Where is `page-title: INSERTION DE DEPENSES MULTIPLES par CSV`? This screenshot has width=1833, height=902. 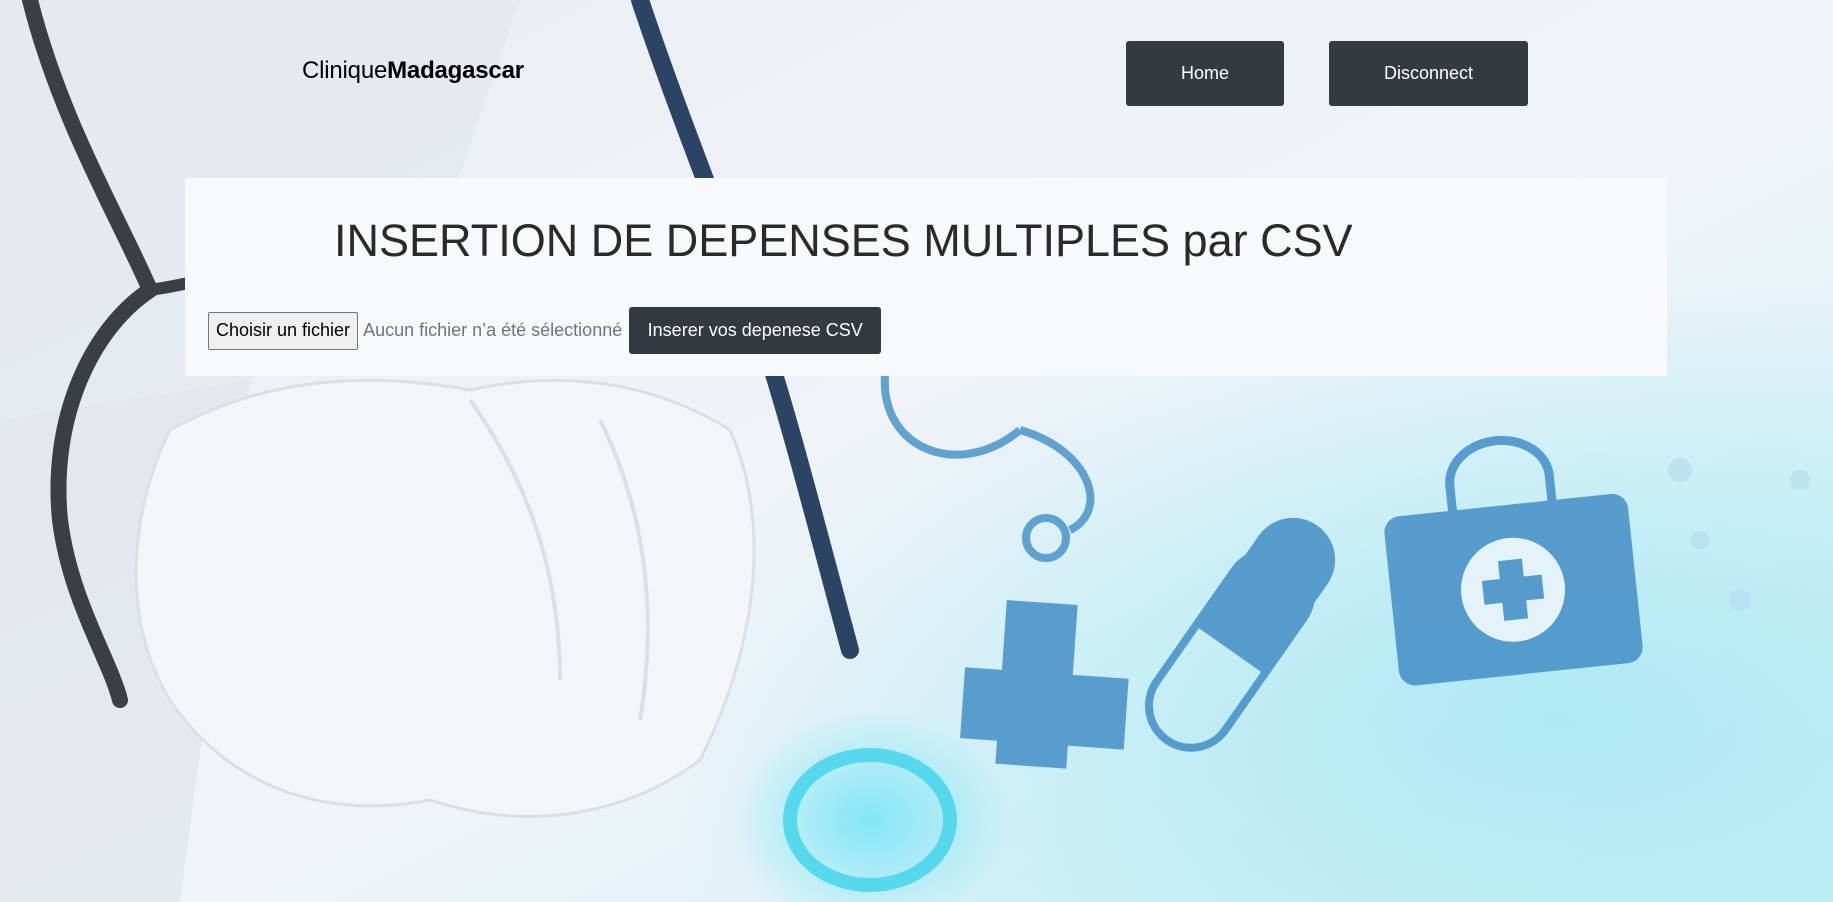
page-title: INSERTION DE DEPENSES MULTIPLES par CSV is located at coordinates (843, 240).